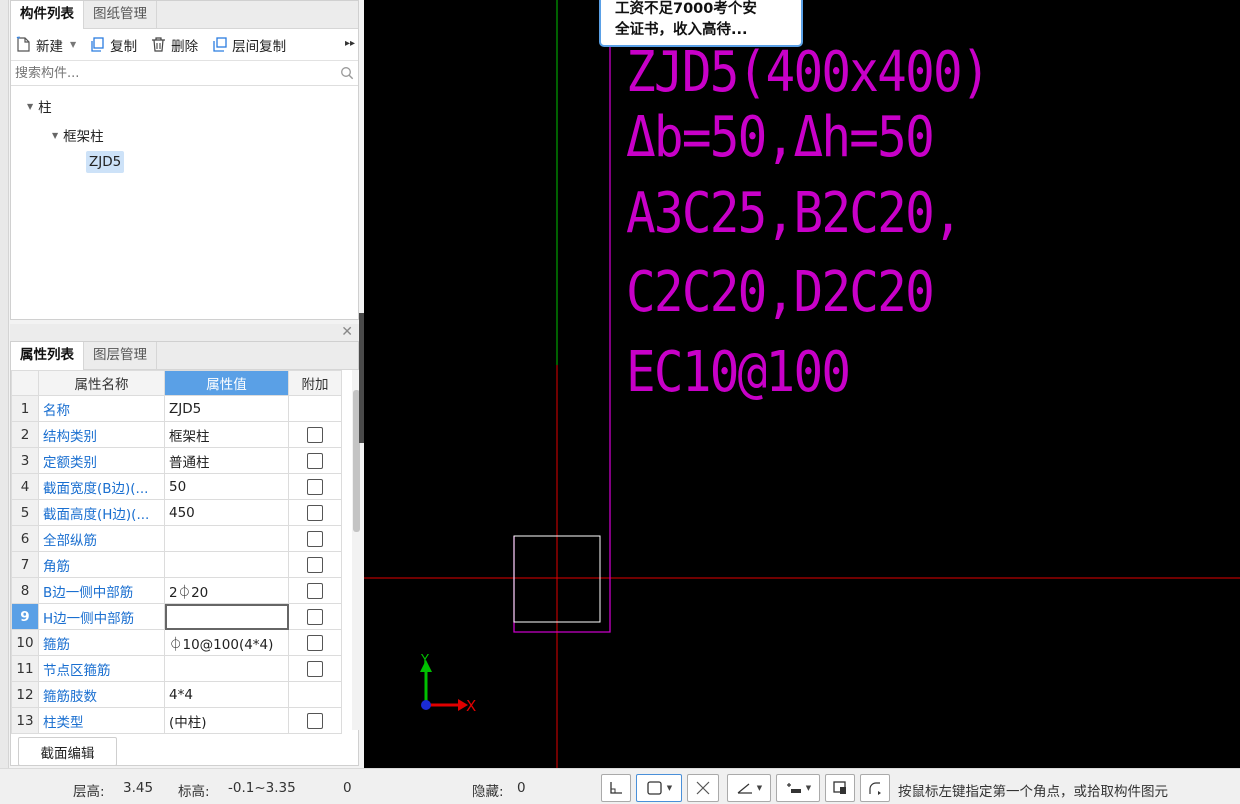  What do you see at coordinates (347, 332) in the screenshot?
I see `close-icon: ✕` at bounding box center [347, 332].